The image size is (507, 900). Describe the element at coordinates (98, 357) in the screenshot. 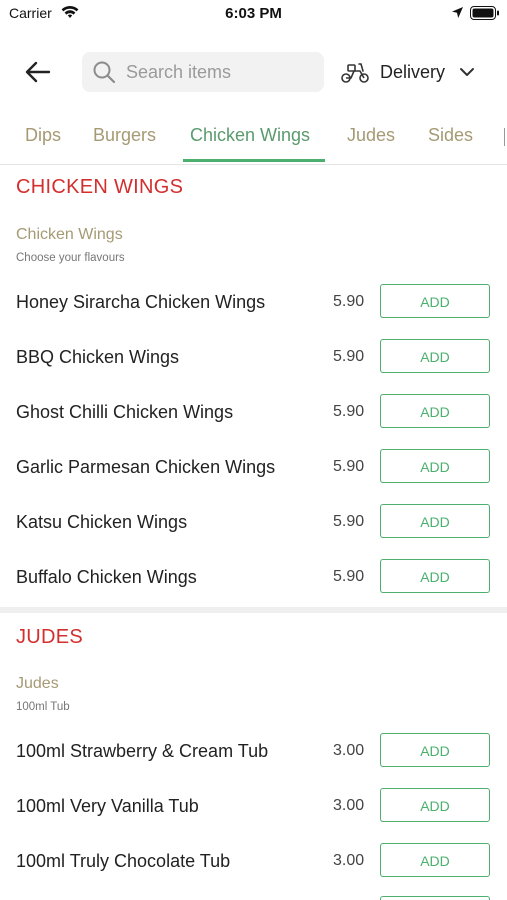

I see `item-name: BBQ Chicken Wings` at that location.